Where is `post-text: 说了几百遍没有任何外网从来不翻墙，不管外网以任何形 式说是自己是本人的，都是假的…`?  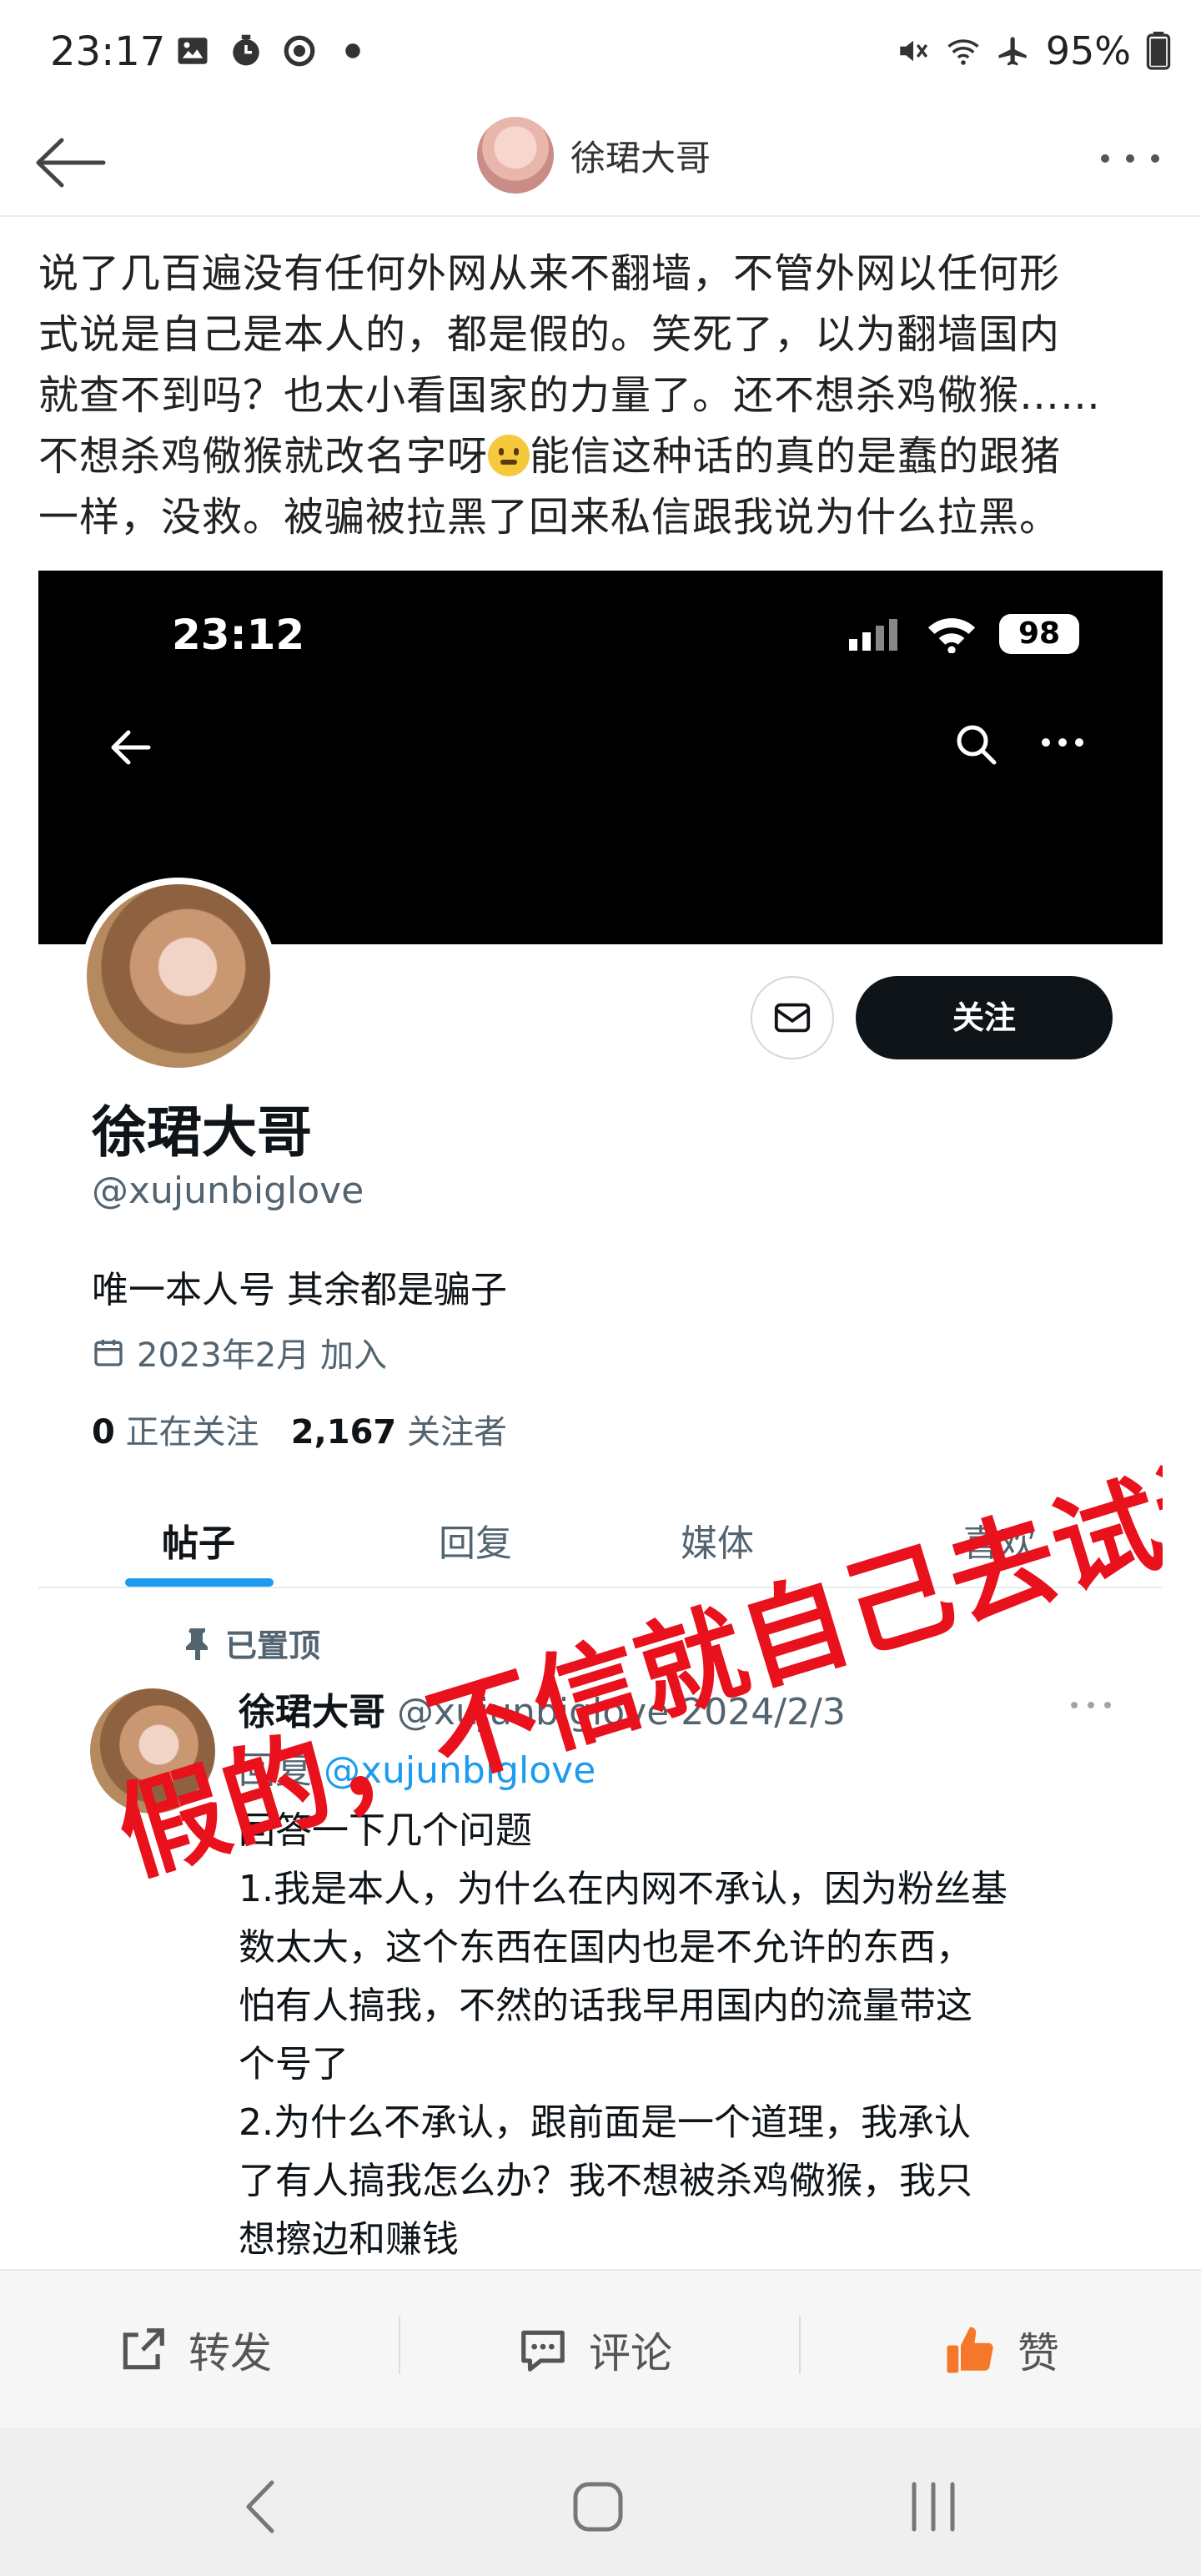 post-text: 说了几百遍没有任何外网从来不翻墙，不管外网以任何形 式说是自己是本人的，都是假的… is located at coordinates (606, 396).